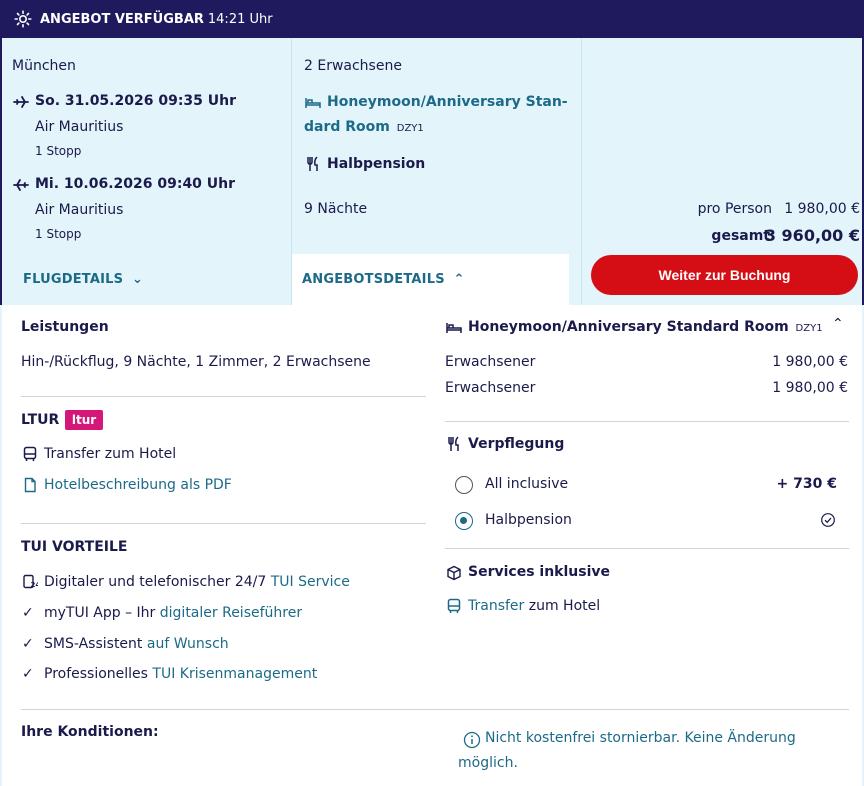 The height and width of the screenshot is (786, 864). Describe the element at coordinates (734, 209) in the screenshot. I see `per-person-label: pro Person` at that location.